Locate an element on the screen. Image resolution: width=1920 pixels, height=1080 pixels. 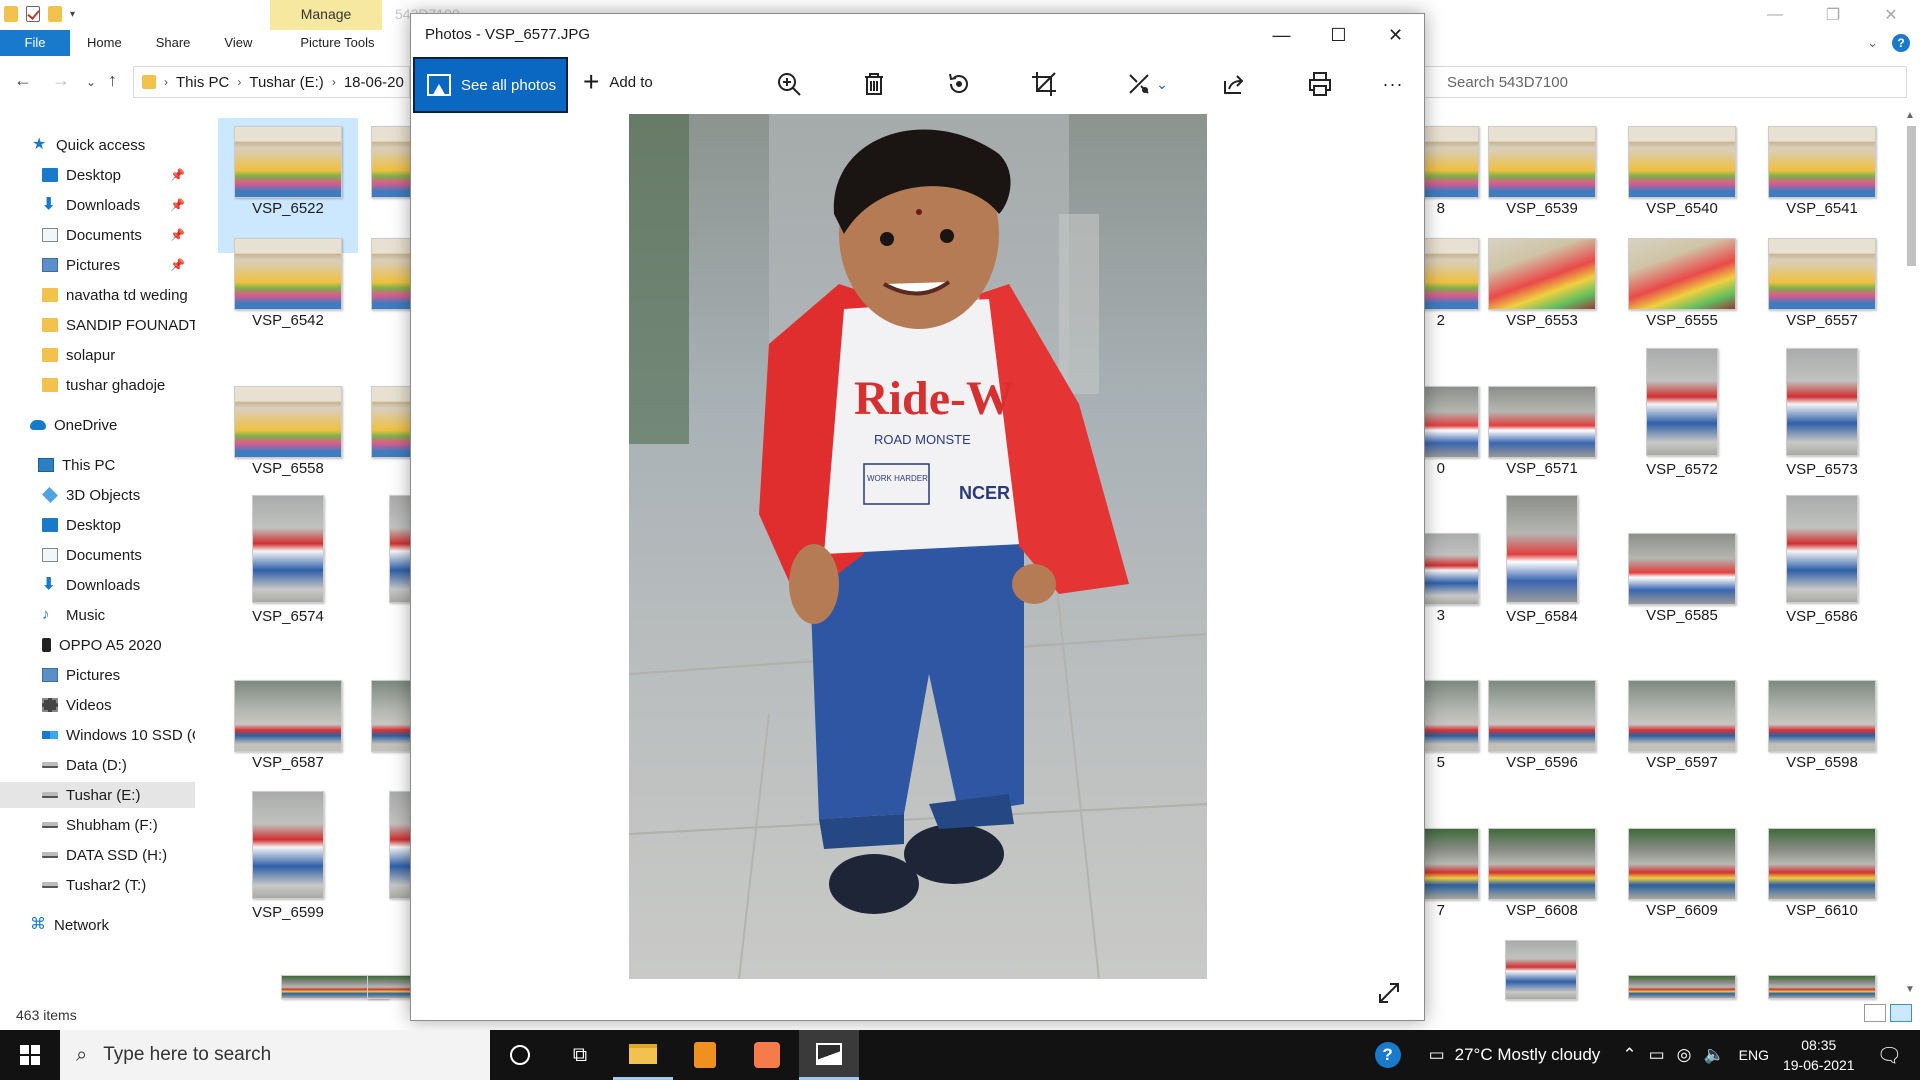
cortana-icon is located at coordinates (520, 1055).